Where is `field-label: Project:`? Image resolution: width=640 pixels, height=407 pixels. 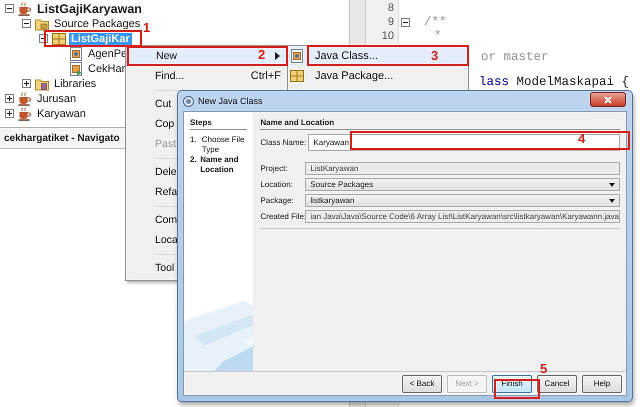
field-label: Project: is located at coordinates (274, 168).